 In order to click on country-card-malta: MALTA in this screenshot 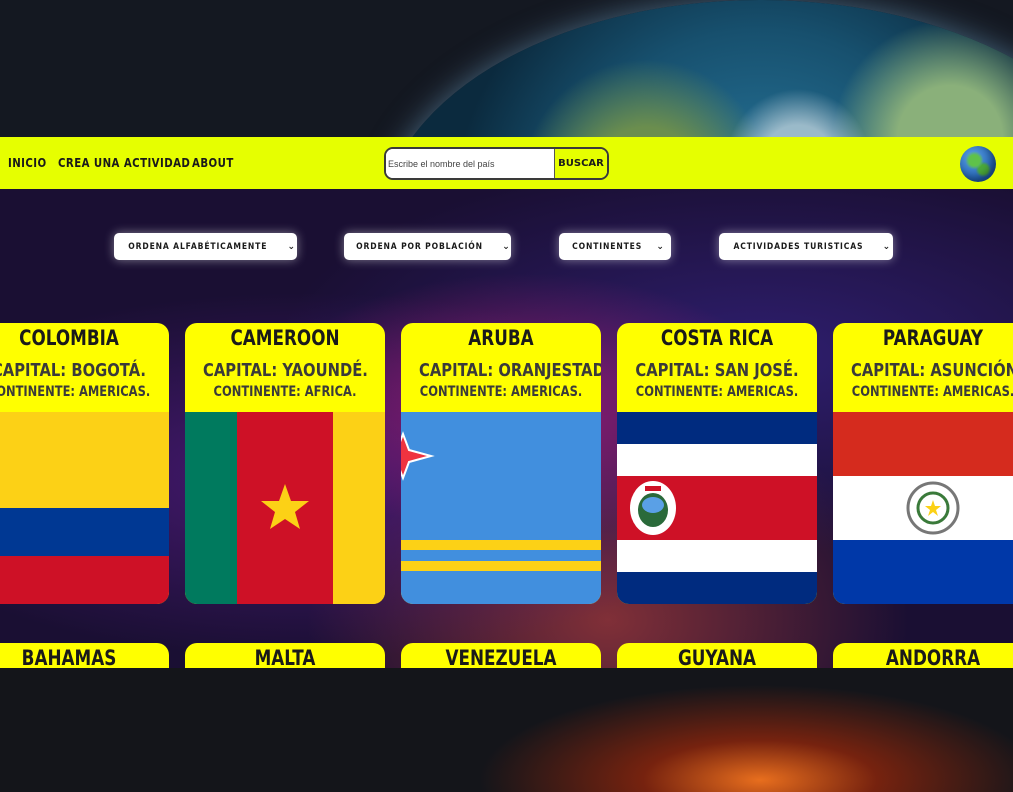, I will do `click(285, 655)`.